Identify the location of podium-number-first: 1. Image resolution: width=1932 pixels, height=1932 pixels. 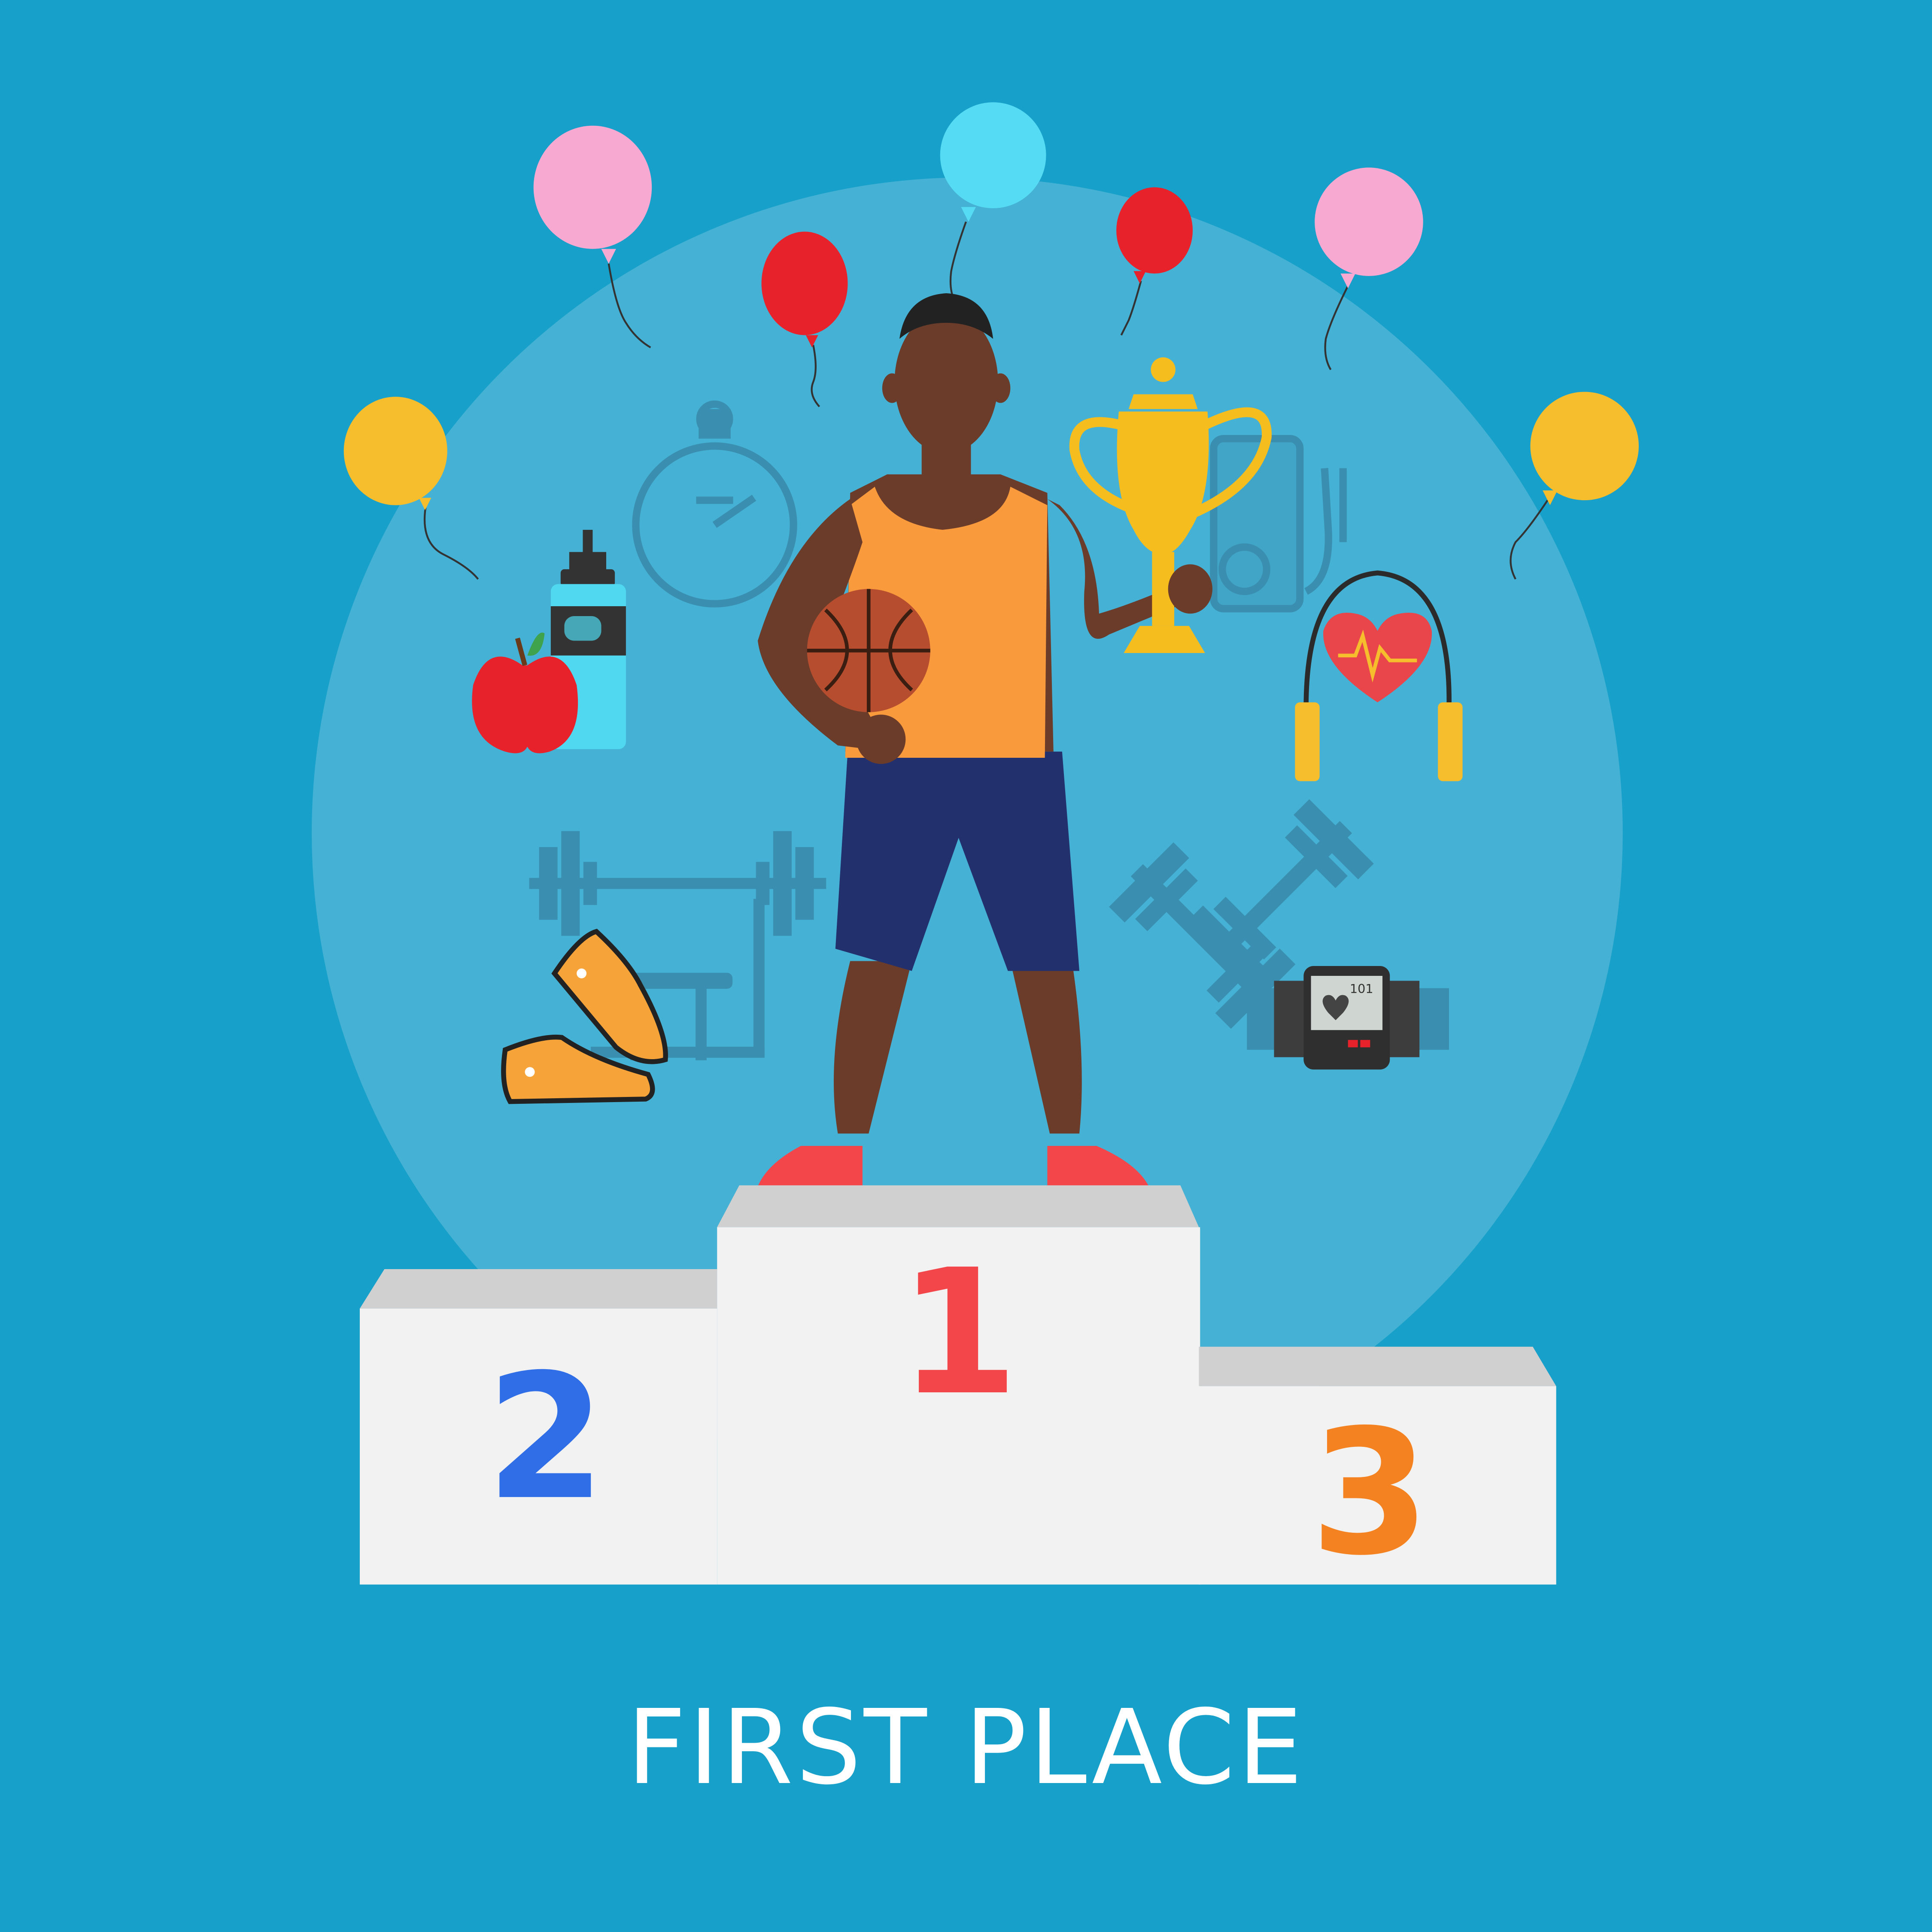
(959, 1332).